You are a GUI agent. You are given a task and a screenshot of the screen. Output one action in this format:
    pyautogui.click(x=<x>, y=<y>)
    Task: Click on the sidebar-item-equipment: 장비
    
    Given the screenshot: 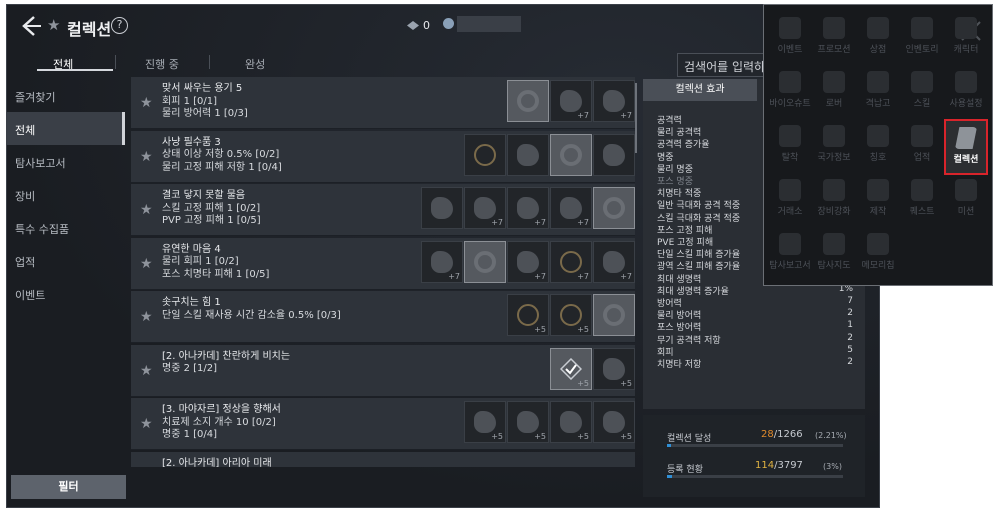 What is the action you would take?
    pyautogui.click(x=66, y=194)
    